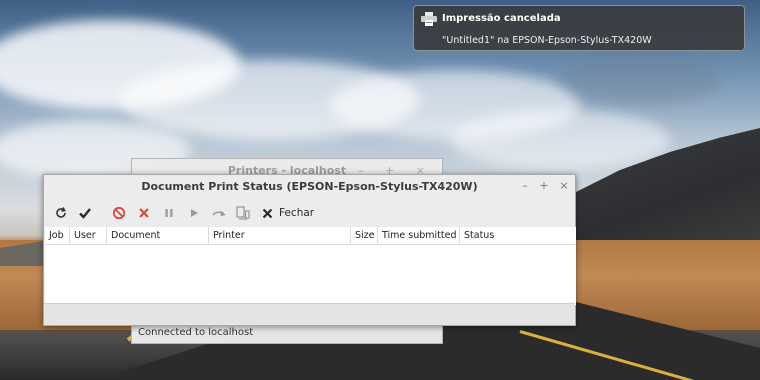 The height and width of the screenshot is (380, 760). I want to click on column-header-user: User, so click(88, 236).